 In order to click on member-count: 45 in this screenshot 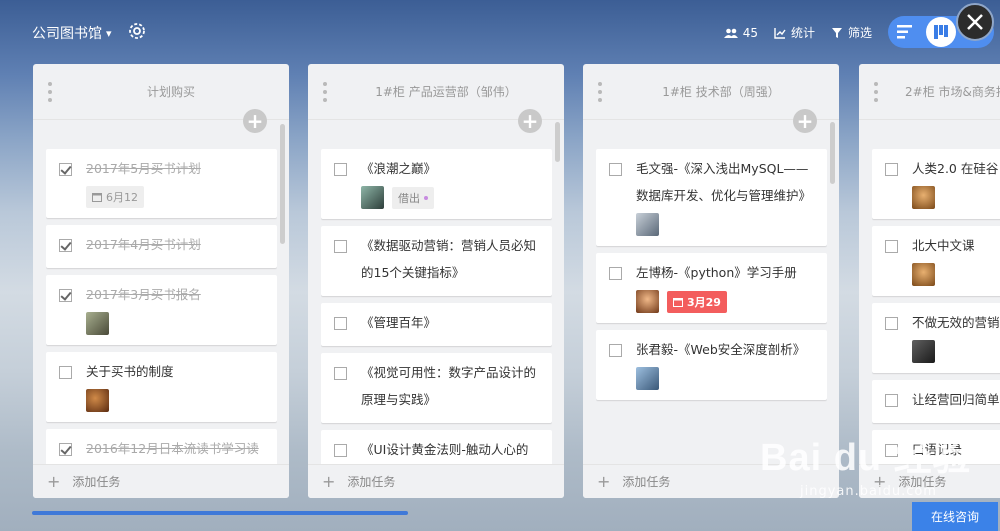, I will do `click(750, 32)`.